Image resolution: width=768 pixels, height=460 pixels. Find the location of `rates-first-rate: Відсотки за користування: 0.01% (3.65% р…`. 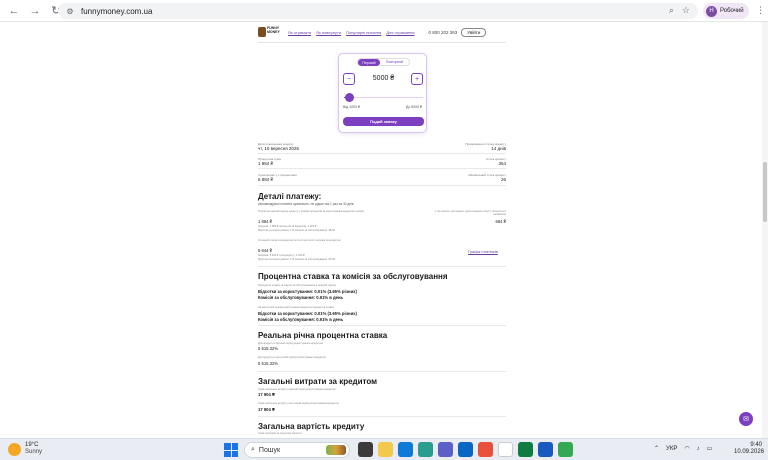

rates-first-rate: Відсотки за користування: 0.01% (3.65% р… is located at coordinates (307, 291).